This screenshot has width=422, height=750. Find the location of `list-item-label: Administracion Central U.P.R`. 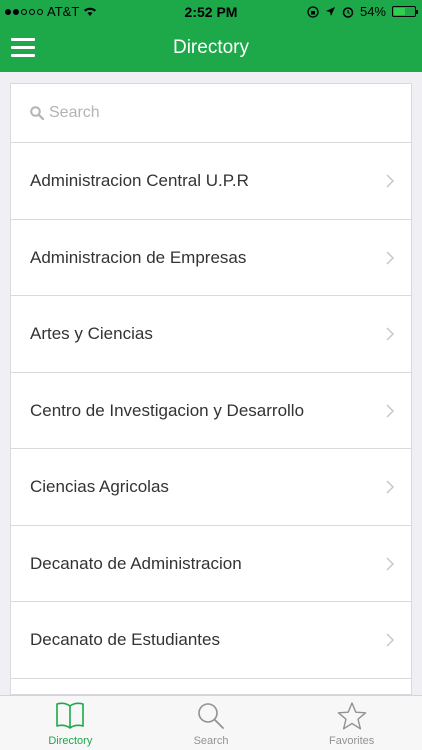

list-item-label: Administracion Central U.P.R is located at coordinates (139, 180).